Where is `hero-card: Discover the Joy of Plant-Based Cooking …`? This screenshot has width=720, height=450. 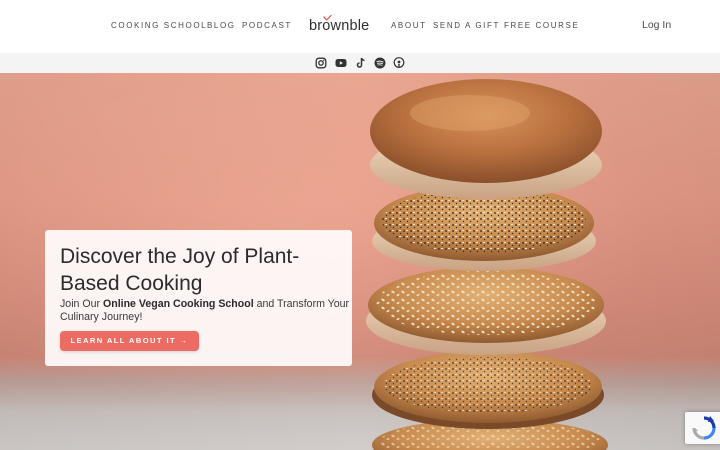
hero-card: Discover the Joy of Plant-Based Cooking … is located at coordinates (198, 298).